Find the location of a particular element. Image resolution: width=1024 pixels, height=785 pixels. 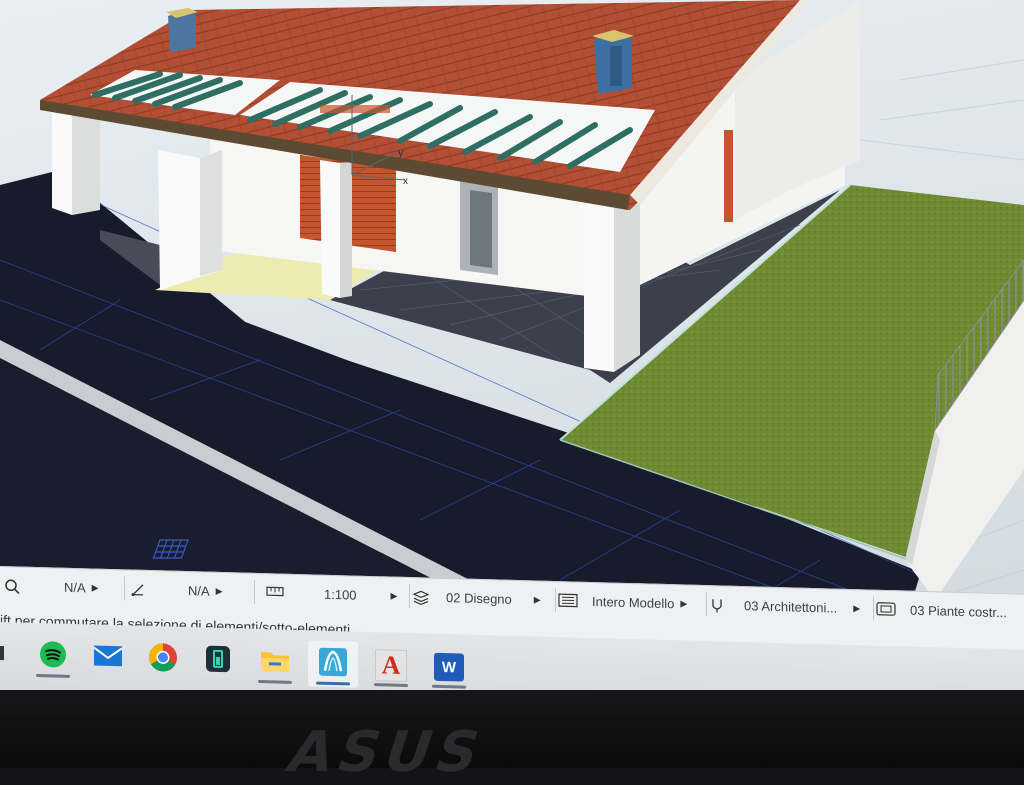

chimney-right is located at coordinates (613, 62).